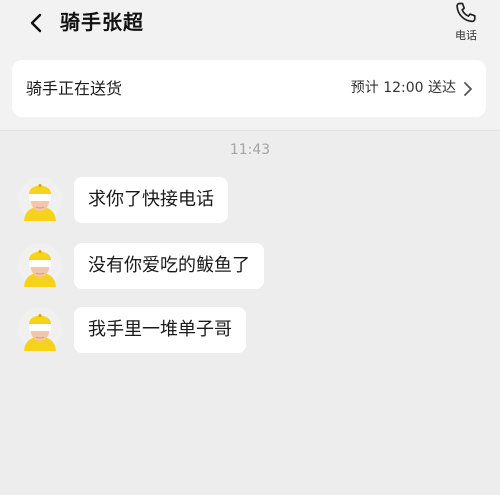 The height and width of the screenshot is (495, 500). Describe the element at coordinates (250, 150) in the screenshot. I see `message-timestamp: 11:43` at that location.